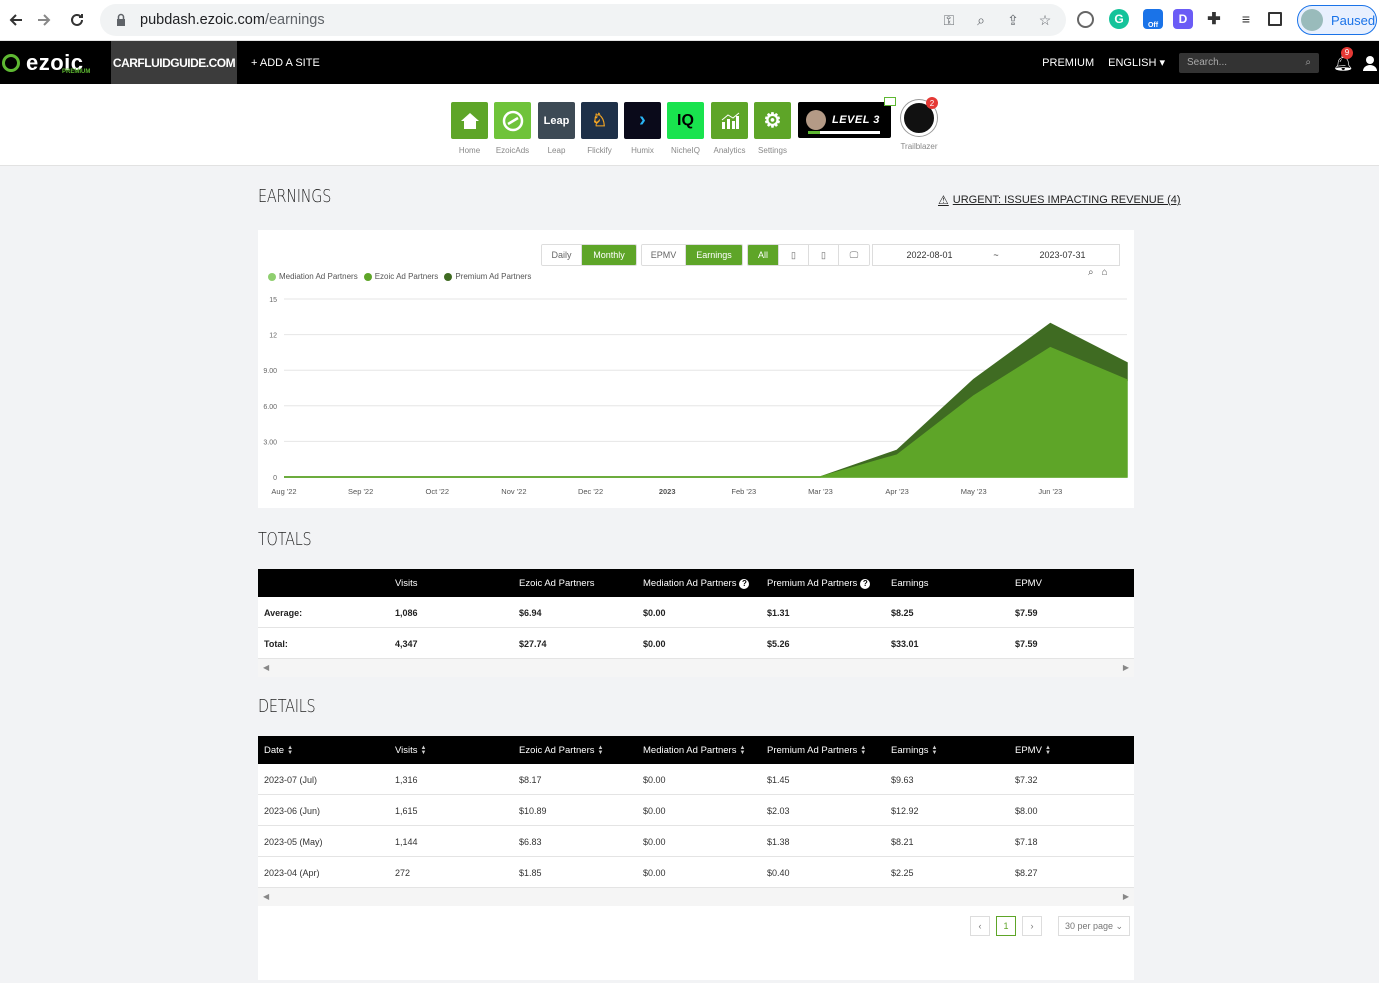 The image size is (1379, 983). What do you see at coordinates (949, 20) in the screenshot?
I see `key-icon: ⚿` at bounding box center [949, 20].